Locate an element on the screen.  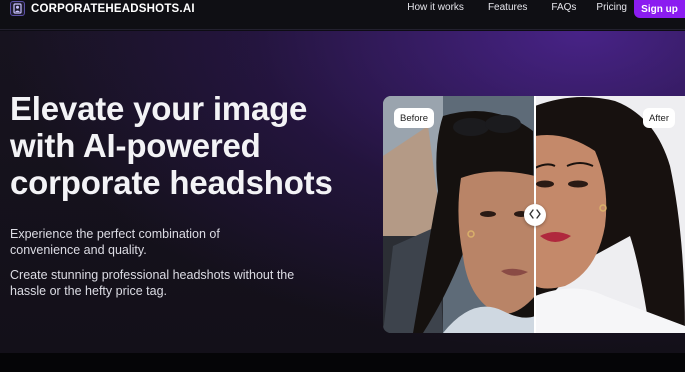
nav-link-features: Features is located at coordinates (507, 7).